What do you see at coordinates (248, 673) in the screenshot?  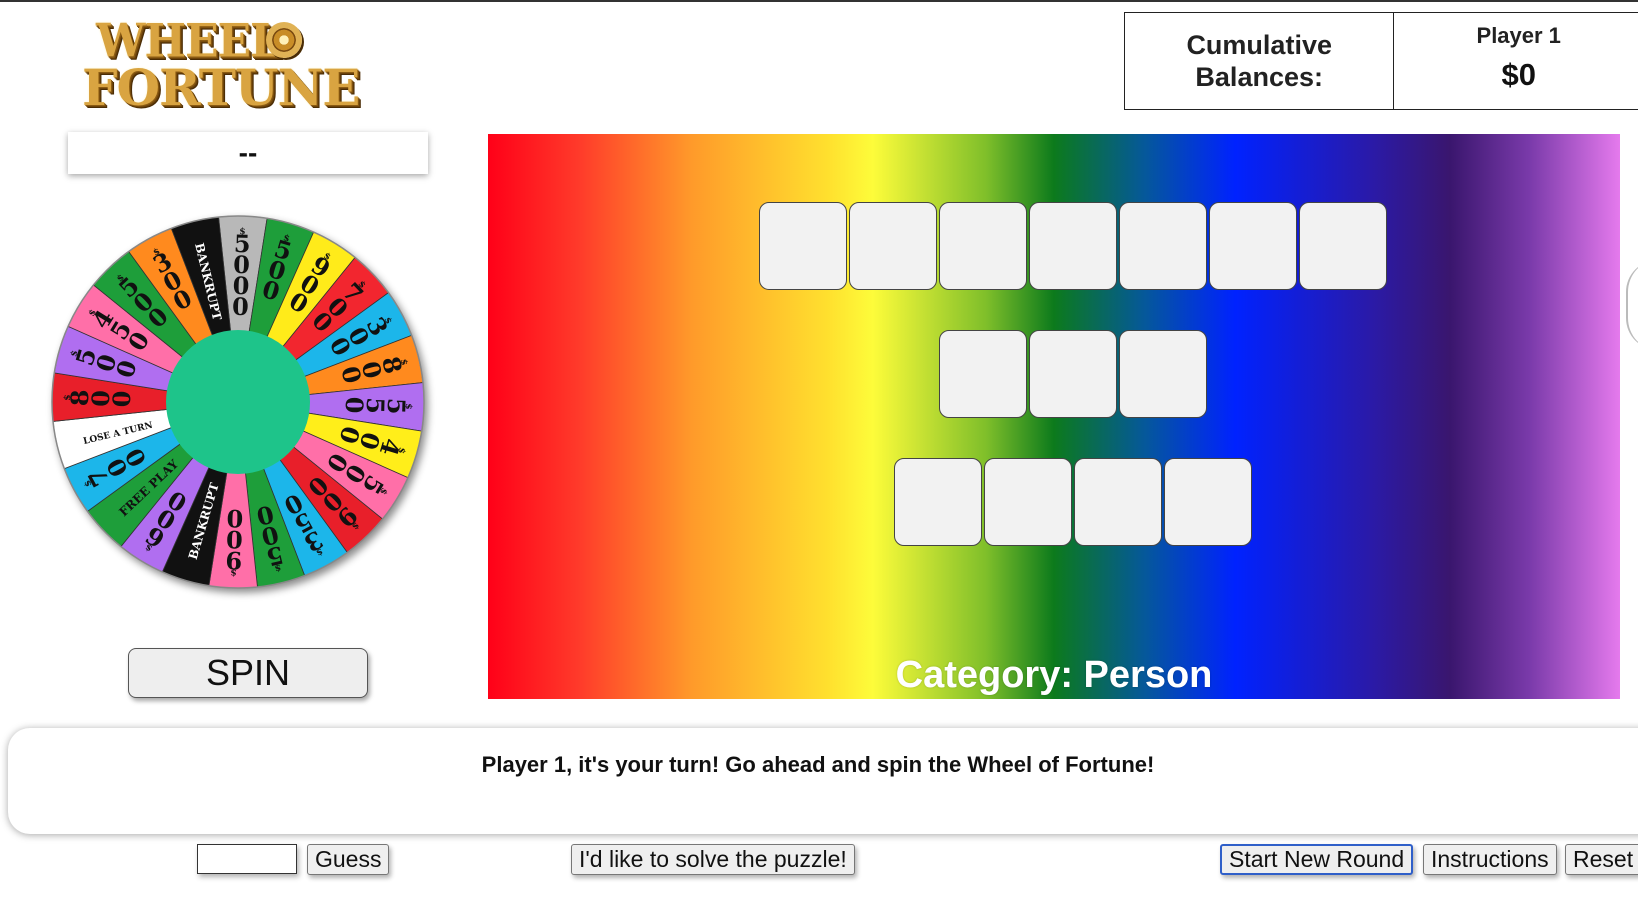 I see `spin-button: SPIN` at bounding box center [248, 673].